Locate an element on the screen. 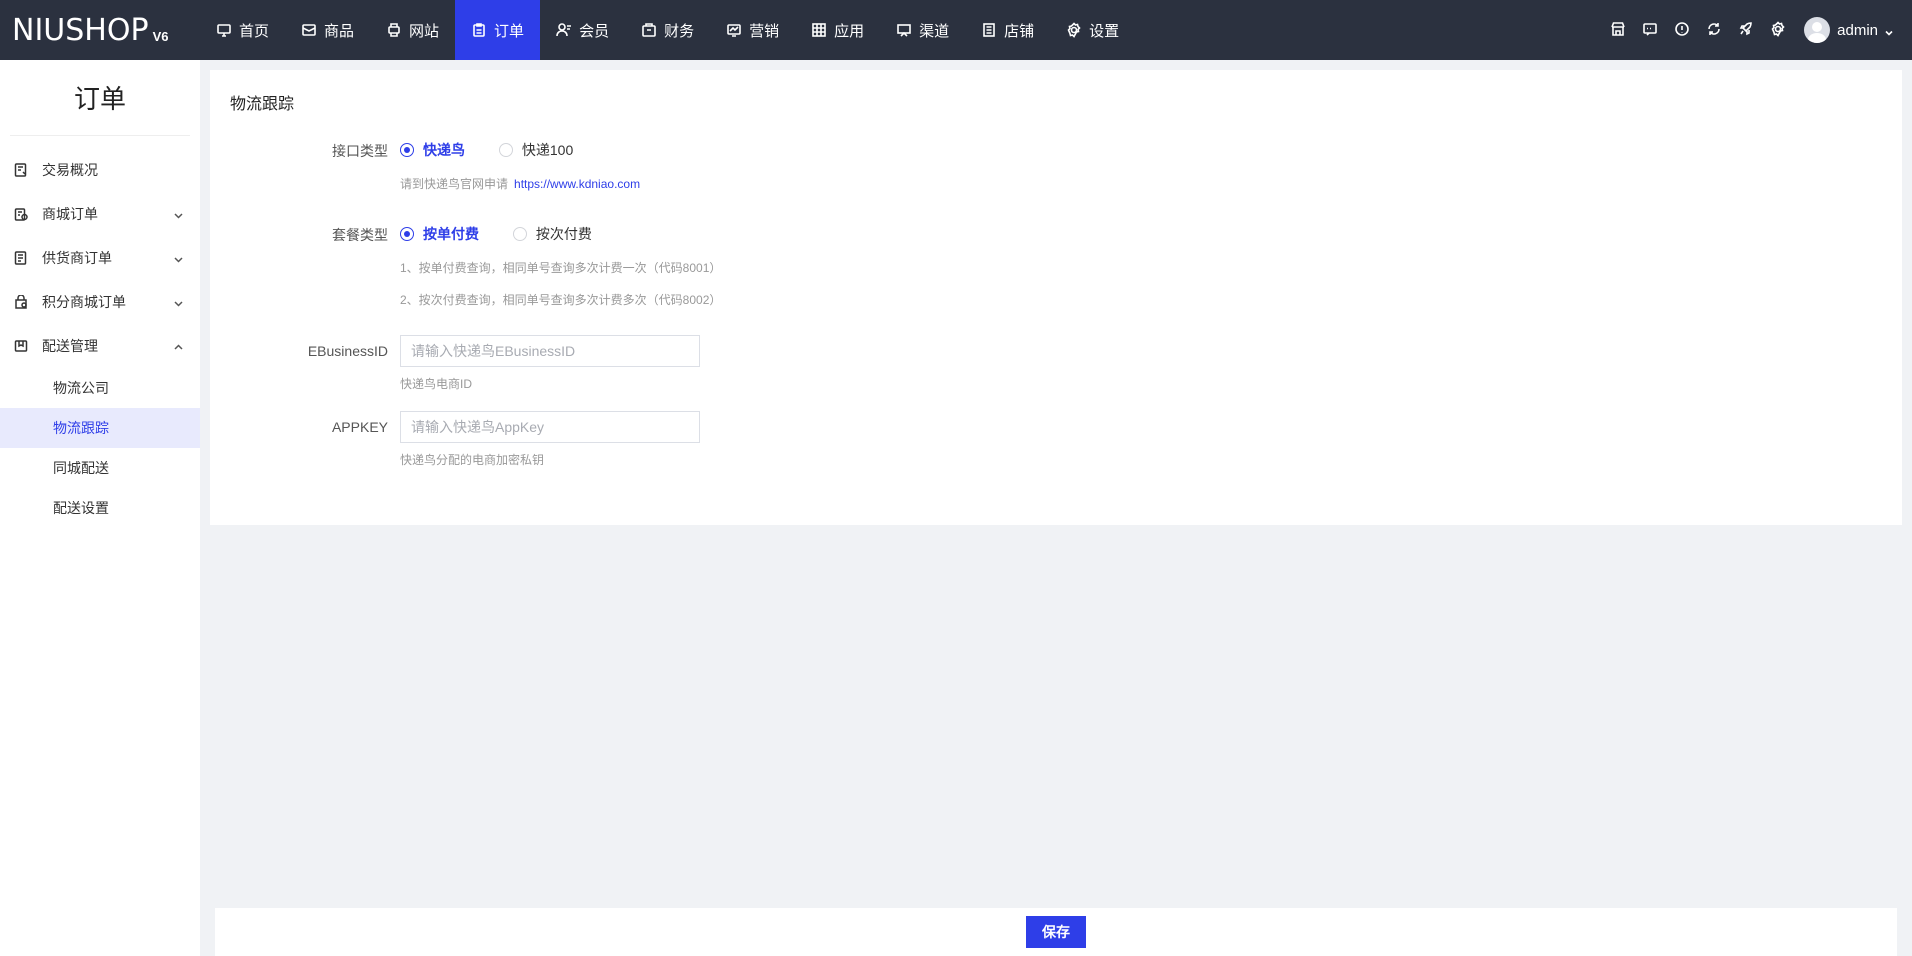 This screenshot has width=1912, height=956. rocket-icon is located at coordinates (1747, 30).